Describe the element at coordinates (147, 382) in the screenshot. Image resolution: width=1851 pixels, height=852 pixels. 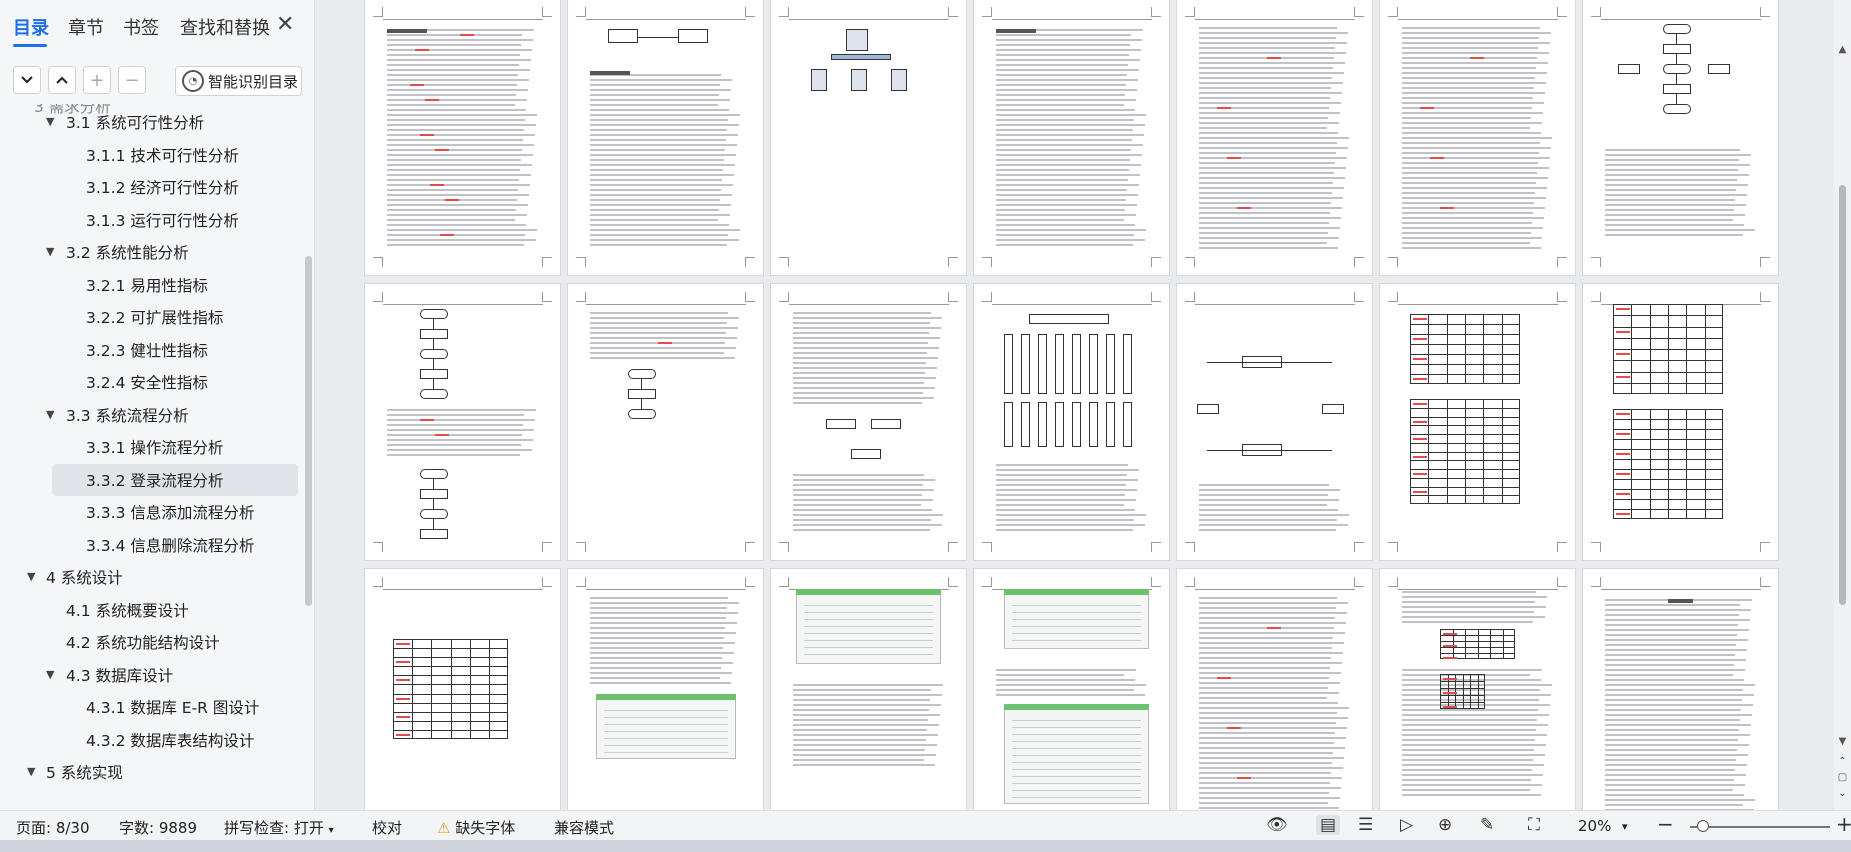
I see `toc-item: 3.2.4 安全性指标` at that location.